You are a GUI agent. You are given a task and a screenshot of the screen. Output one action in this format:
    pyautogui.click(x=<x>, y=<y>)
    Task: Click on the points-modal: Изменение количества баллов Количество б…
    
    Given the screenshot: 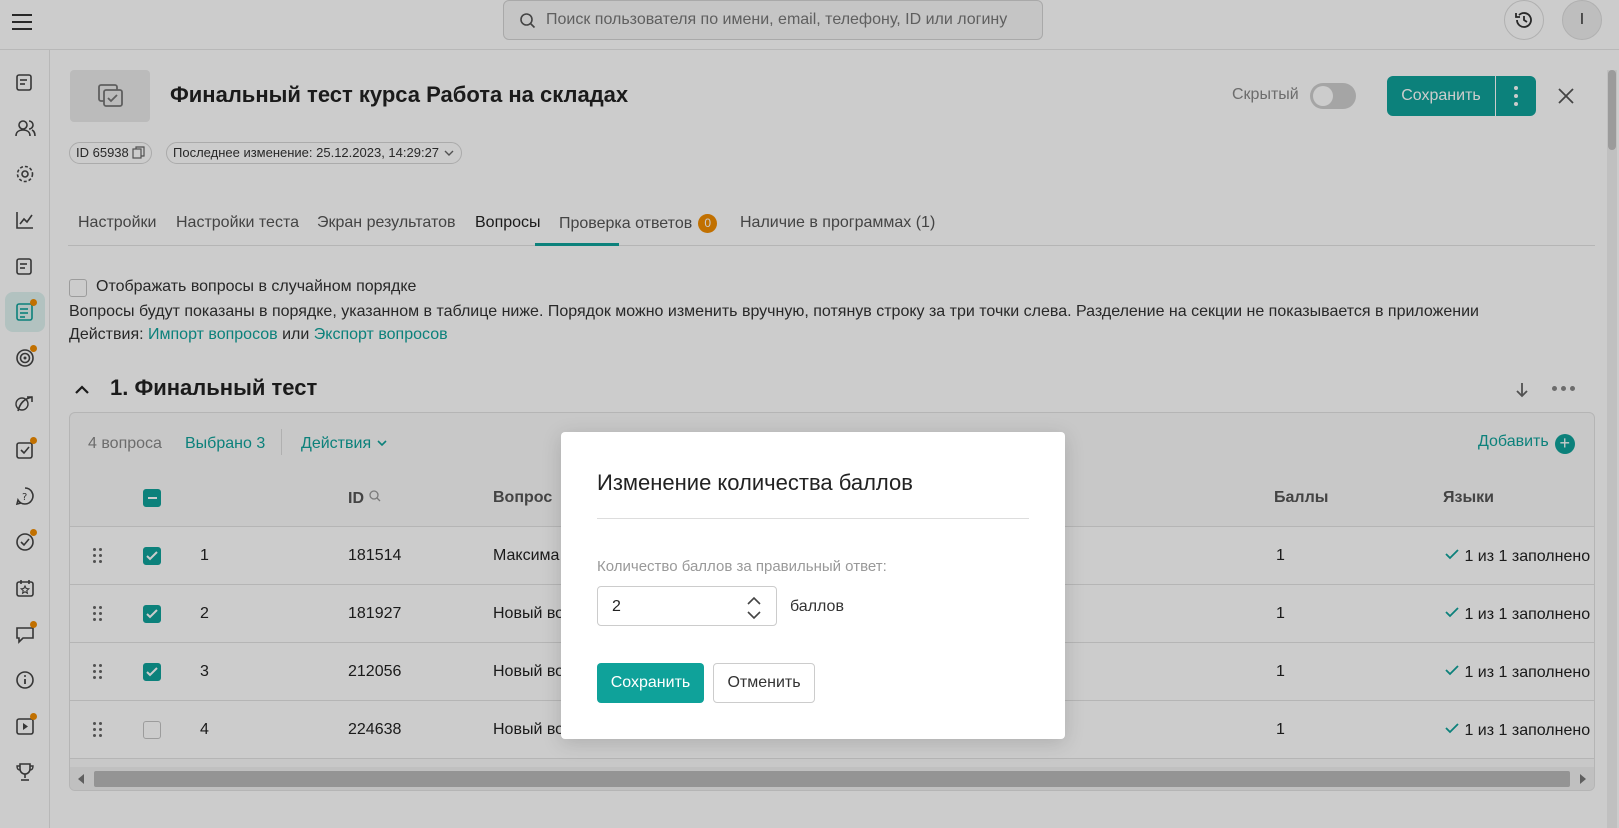 What is the action you would take?
    pyautogui.click(x=813, y=585)
    